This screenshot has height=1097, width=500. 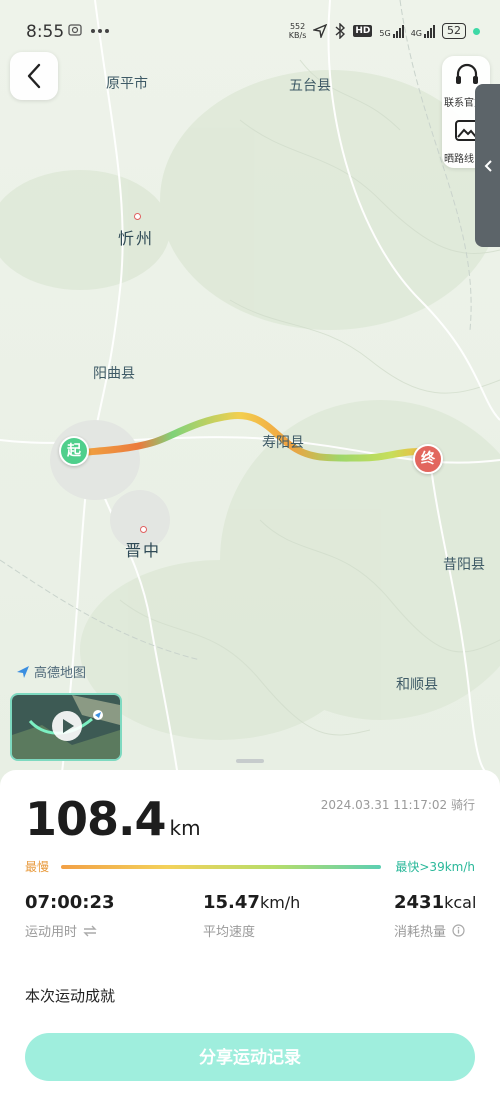 What do you see at coordinates (420, 932) in the screenshot?
I see `stat-label: 消耗热量` at bounding box center [420, 932].